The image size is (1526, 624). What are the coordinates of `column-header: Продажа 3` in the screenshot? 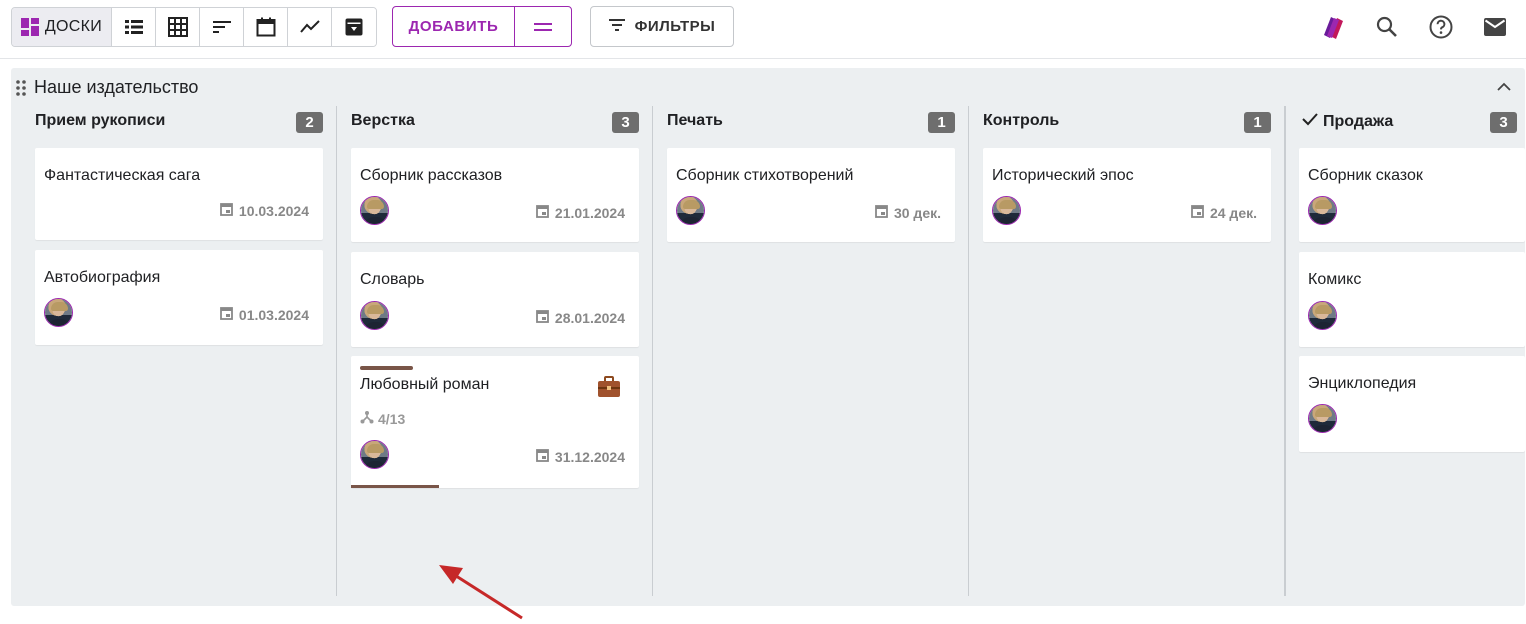 It's located at (1408, 124).